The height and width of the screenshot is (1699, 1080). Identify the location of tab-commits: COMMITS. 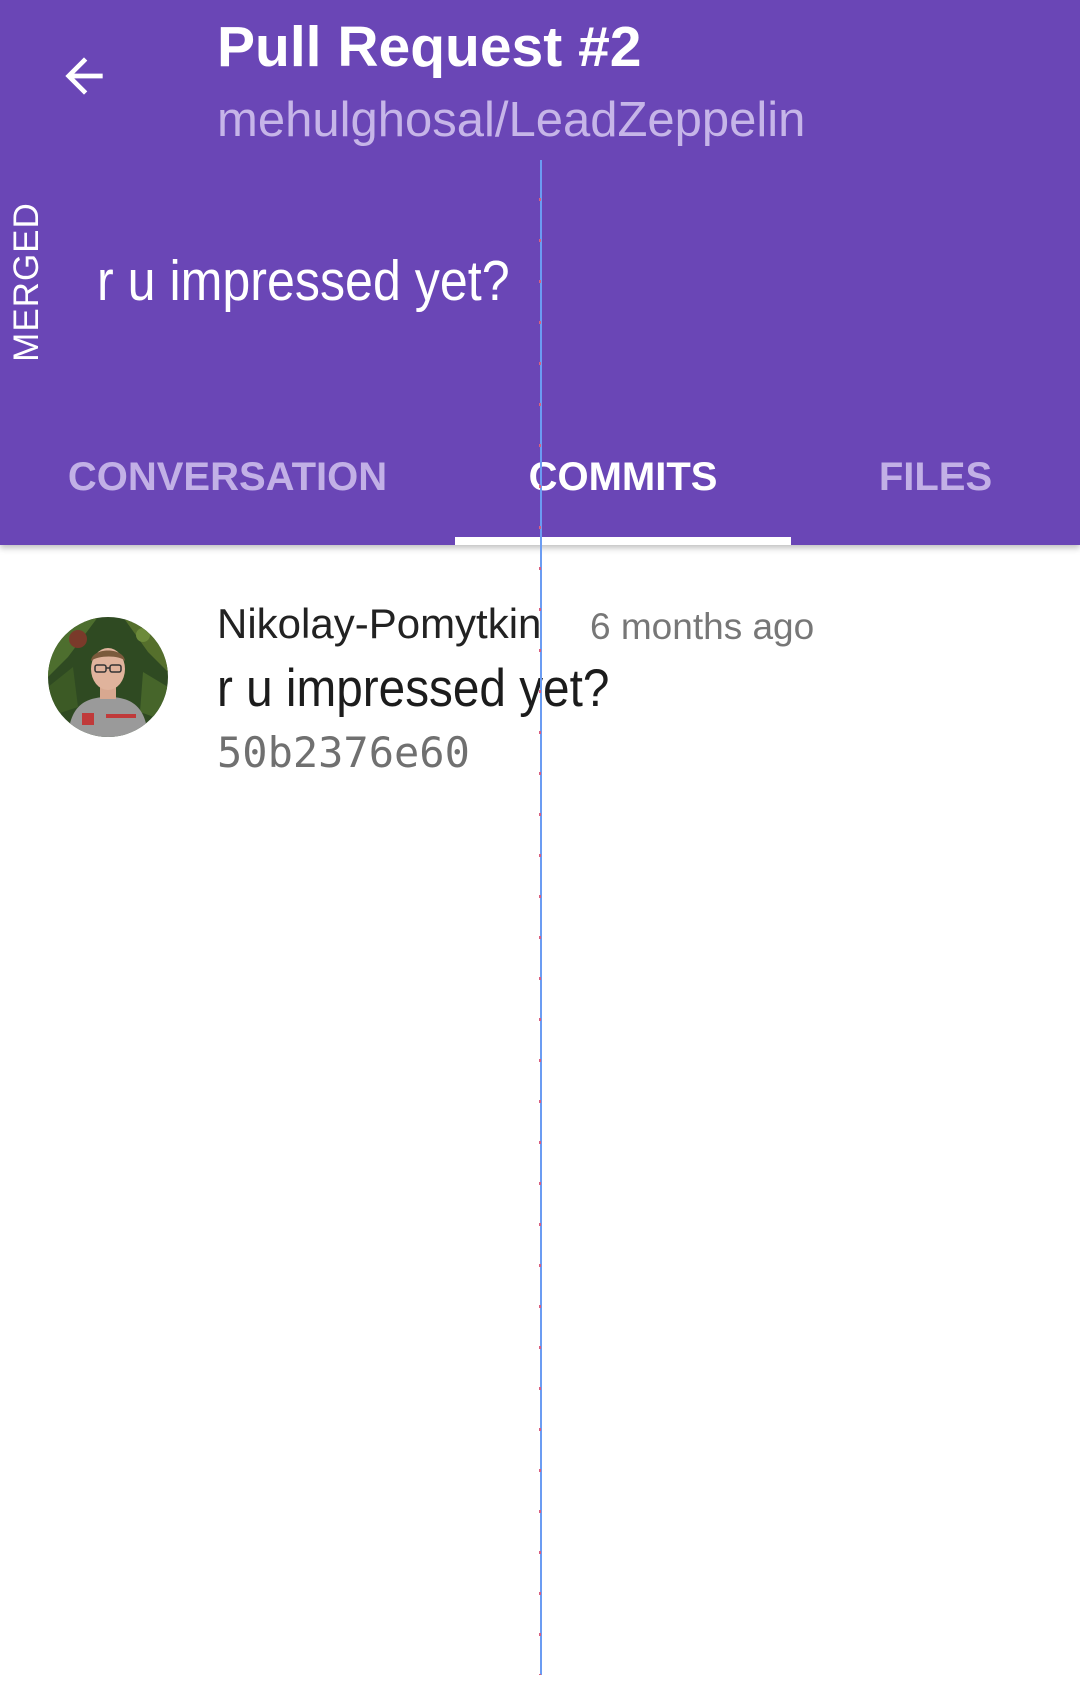
(623, 477).